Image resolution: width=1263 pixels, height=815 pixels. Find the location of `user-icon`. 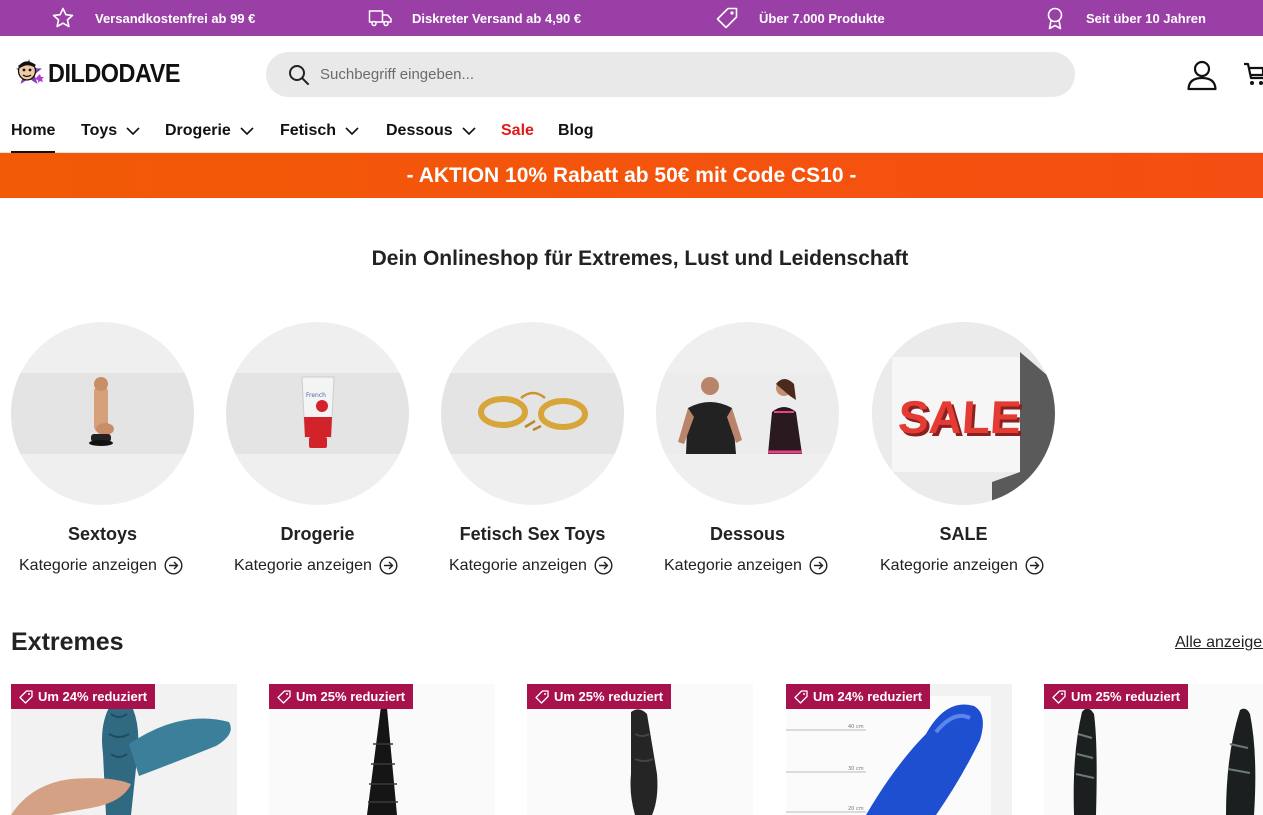

user-icon is located at coordinates (1202, 75).